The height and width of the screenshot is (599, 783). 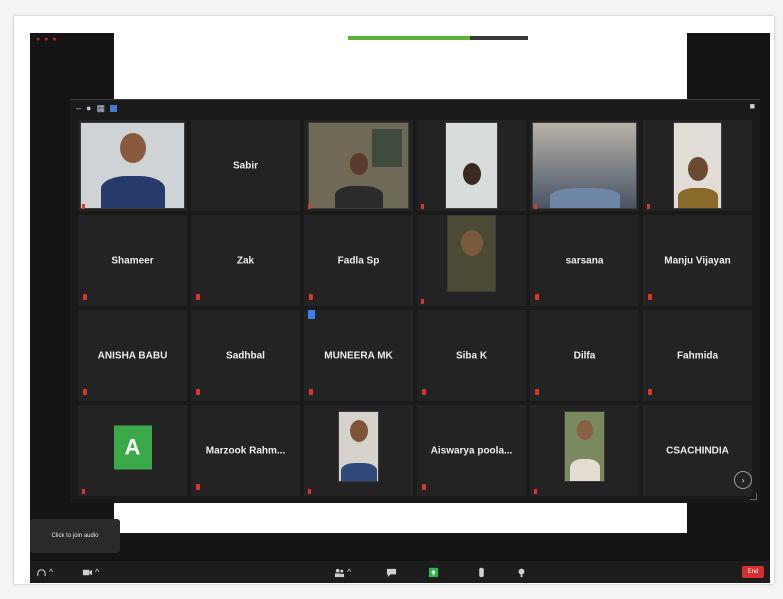 I want to click on participant-name: Fadla Sp, so click(x=358, y=260).